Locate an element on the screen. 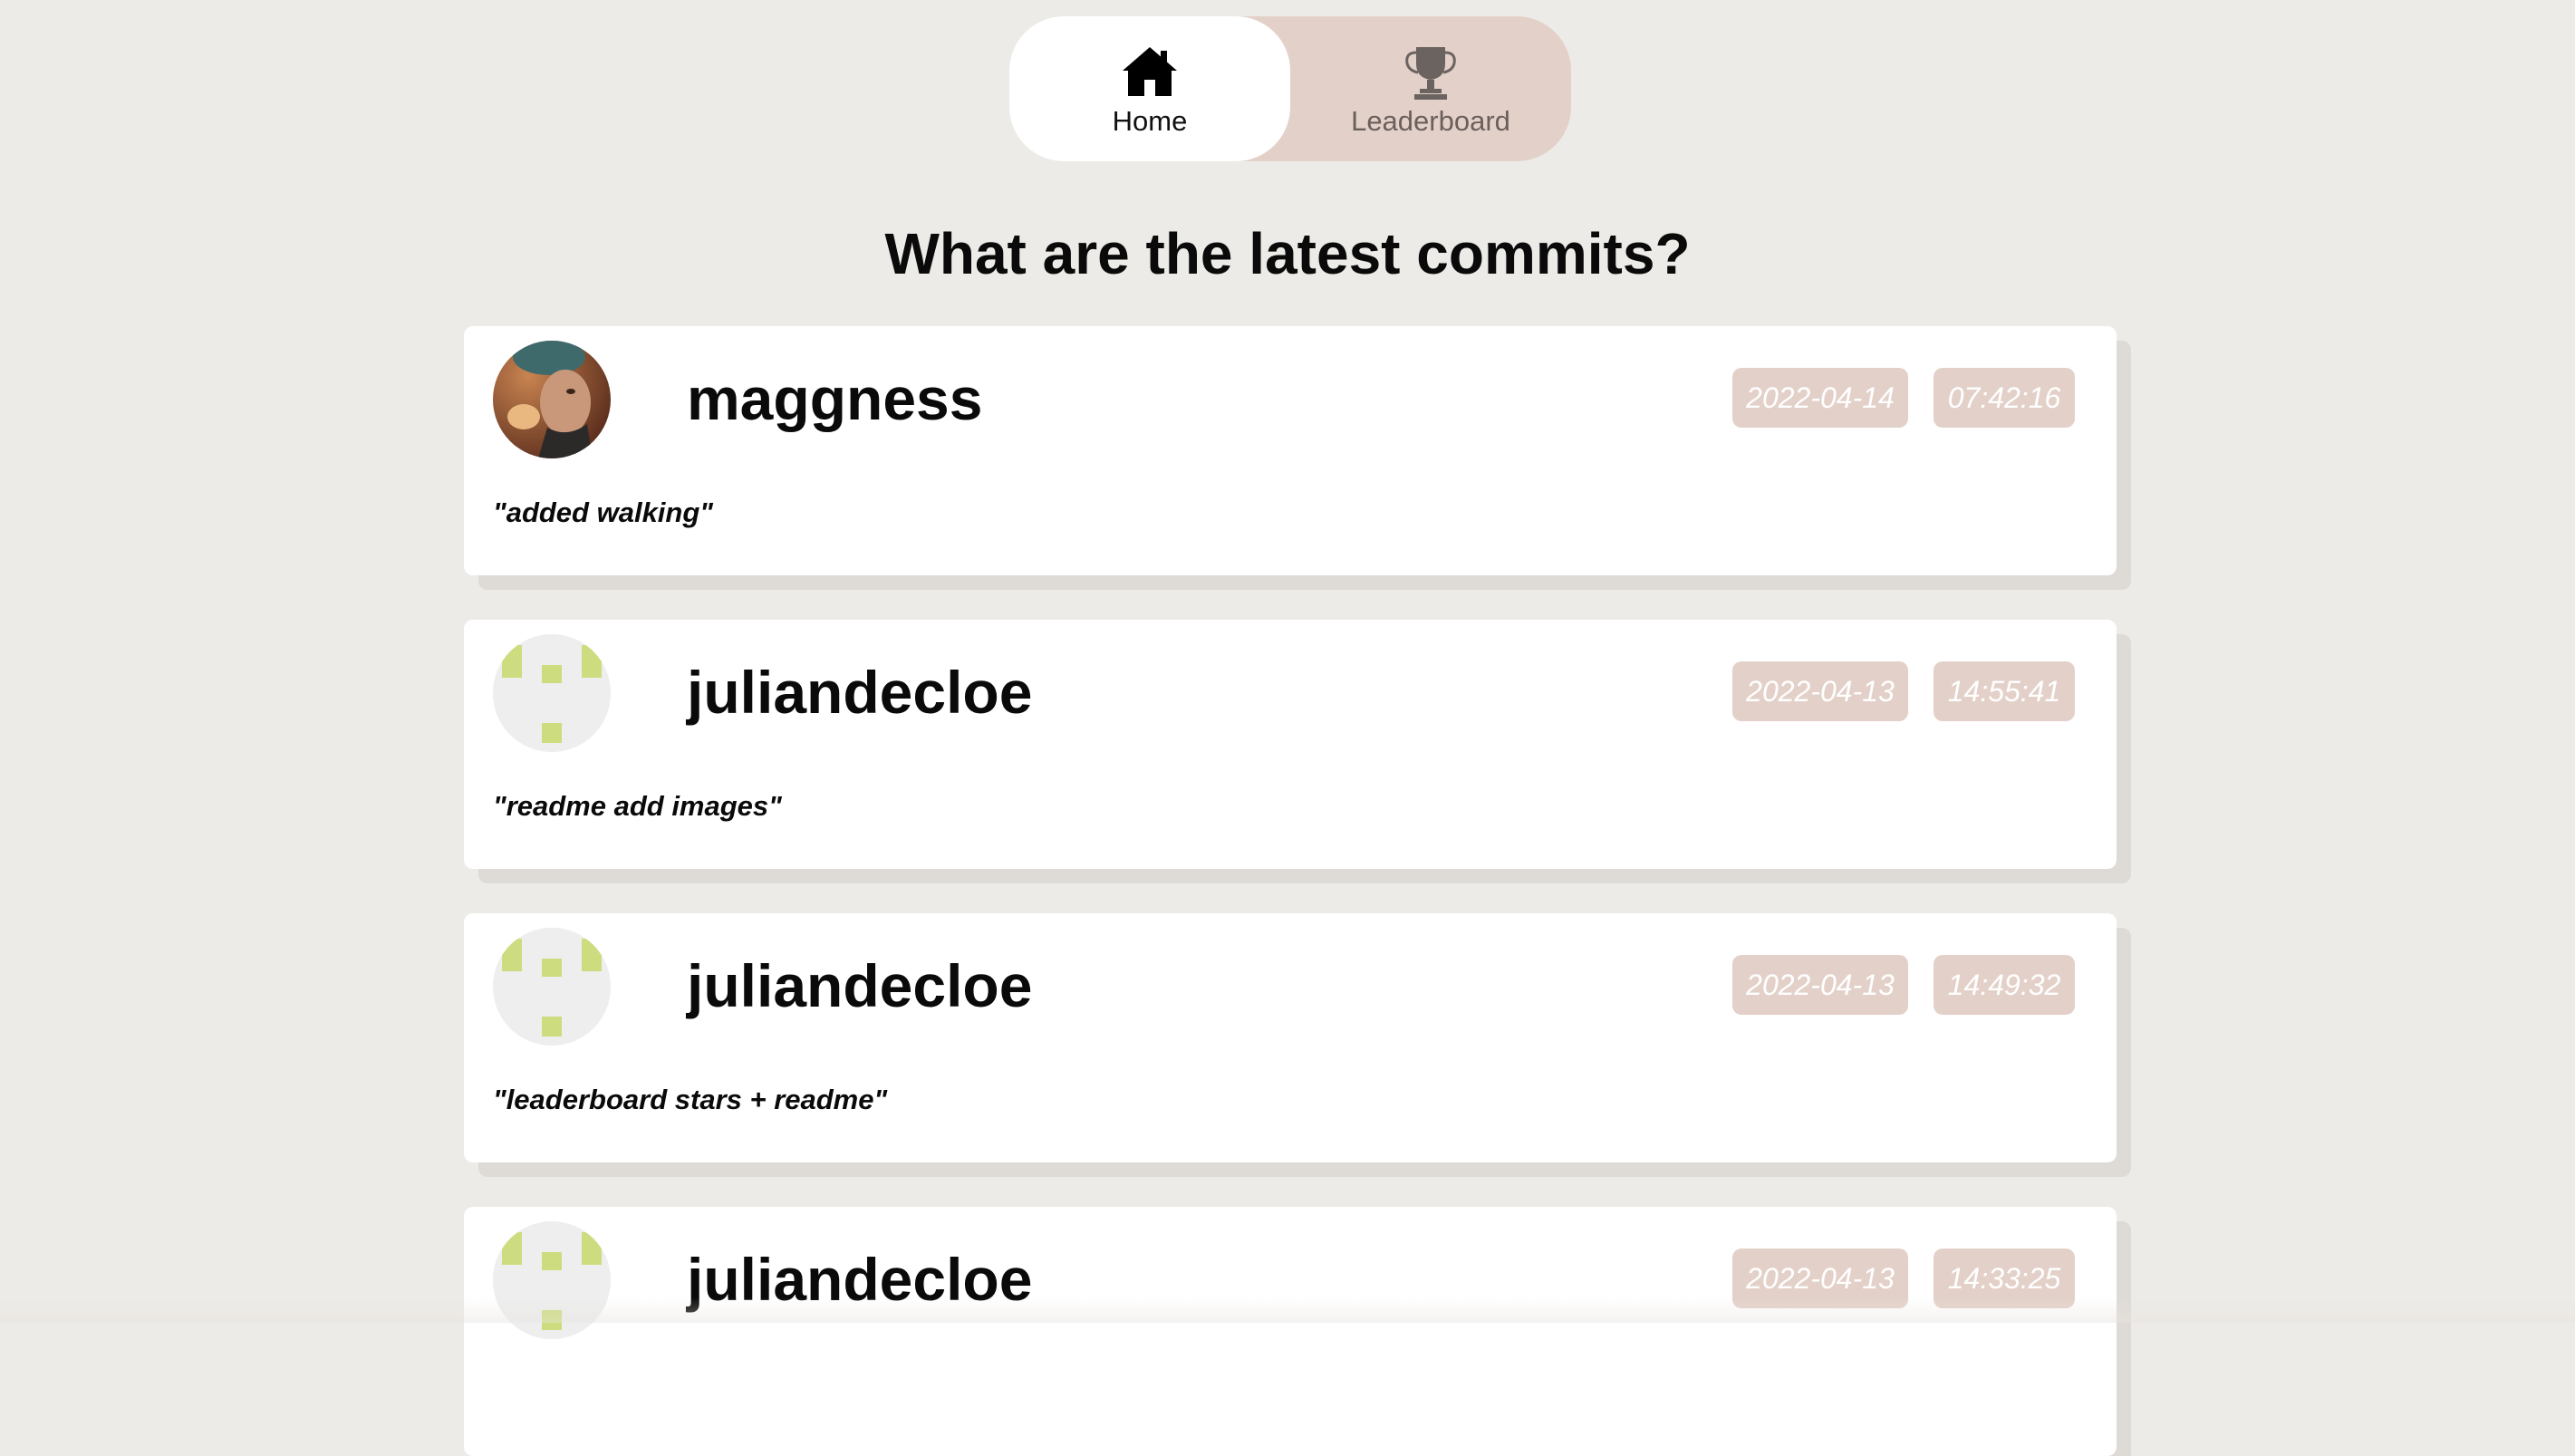 The height and width of the screenshot is (1456, 2575). commit-message: "leaderboard stars + readme" is located at coordinates (690, 1099).